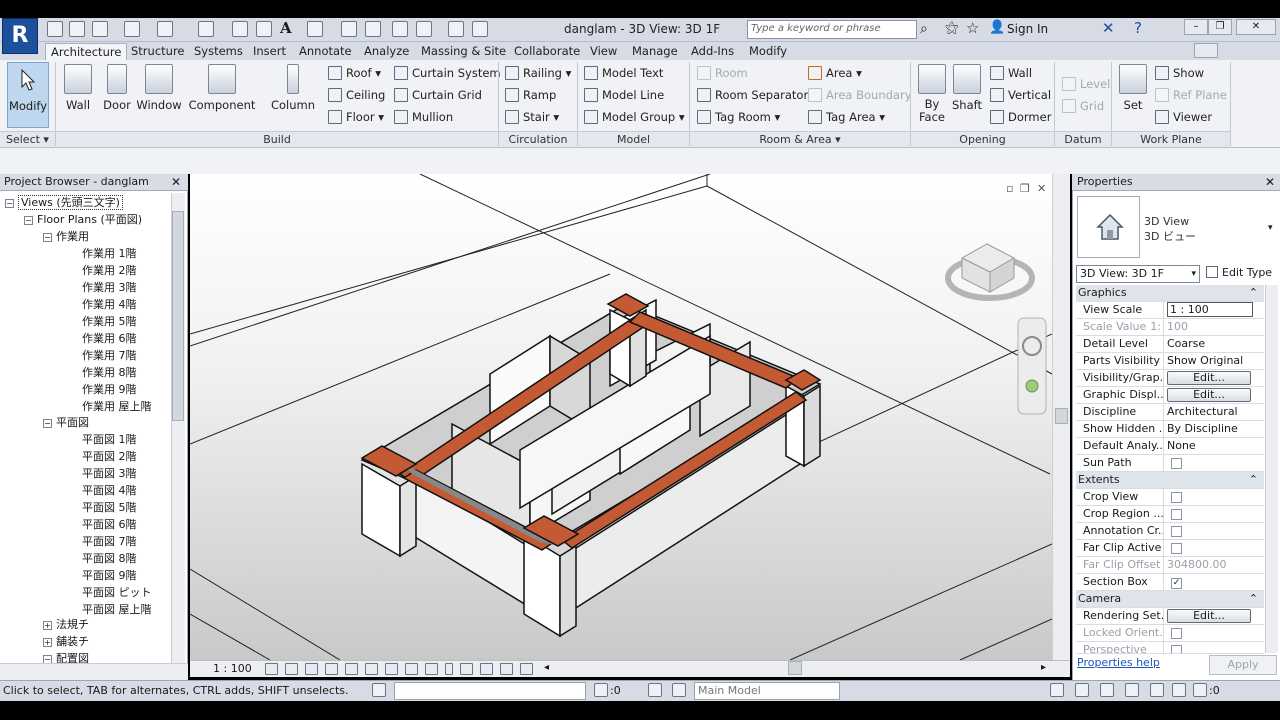 The image size is (1280, 720). Describe the element at coordinates (94, 671) in the screenshot. I see `project-browser-hscrollbar` at that location.